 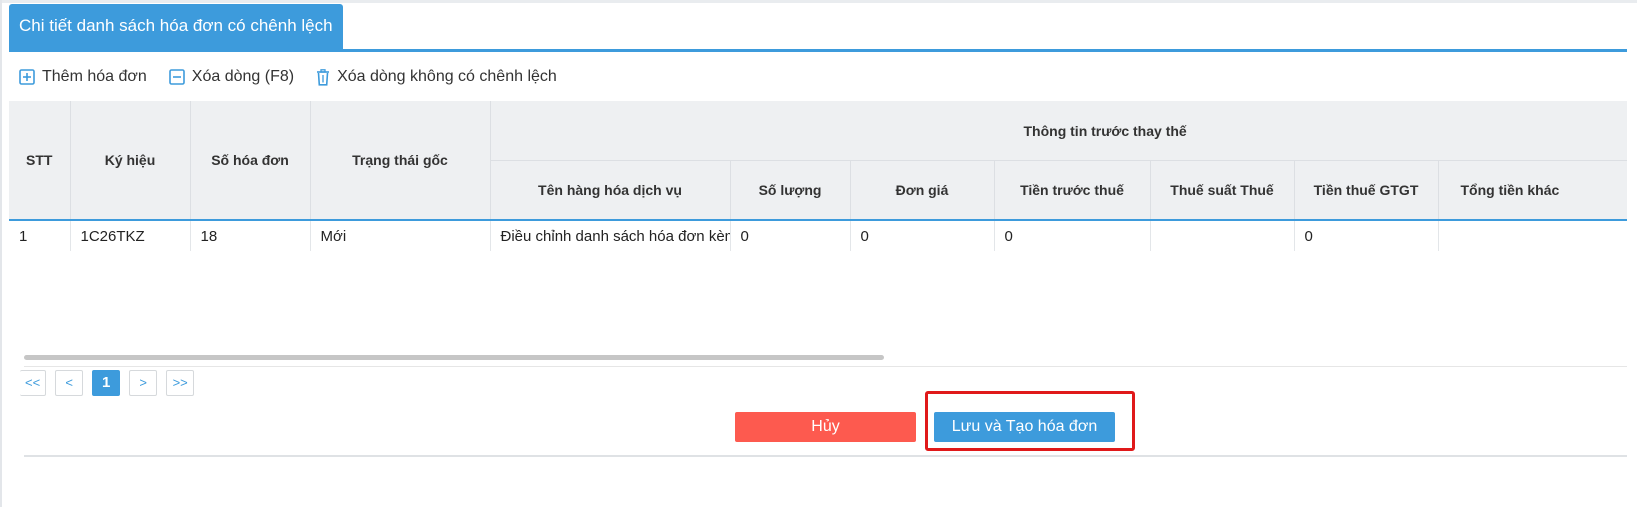 What do you see at coordinates (176, 77) in the screenshot?
I see `minus-square-icon` at bounding box center [176, 77].